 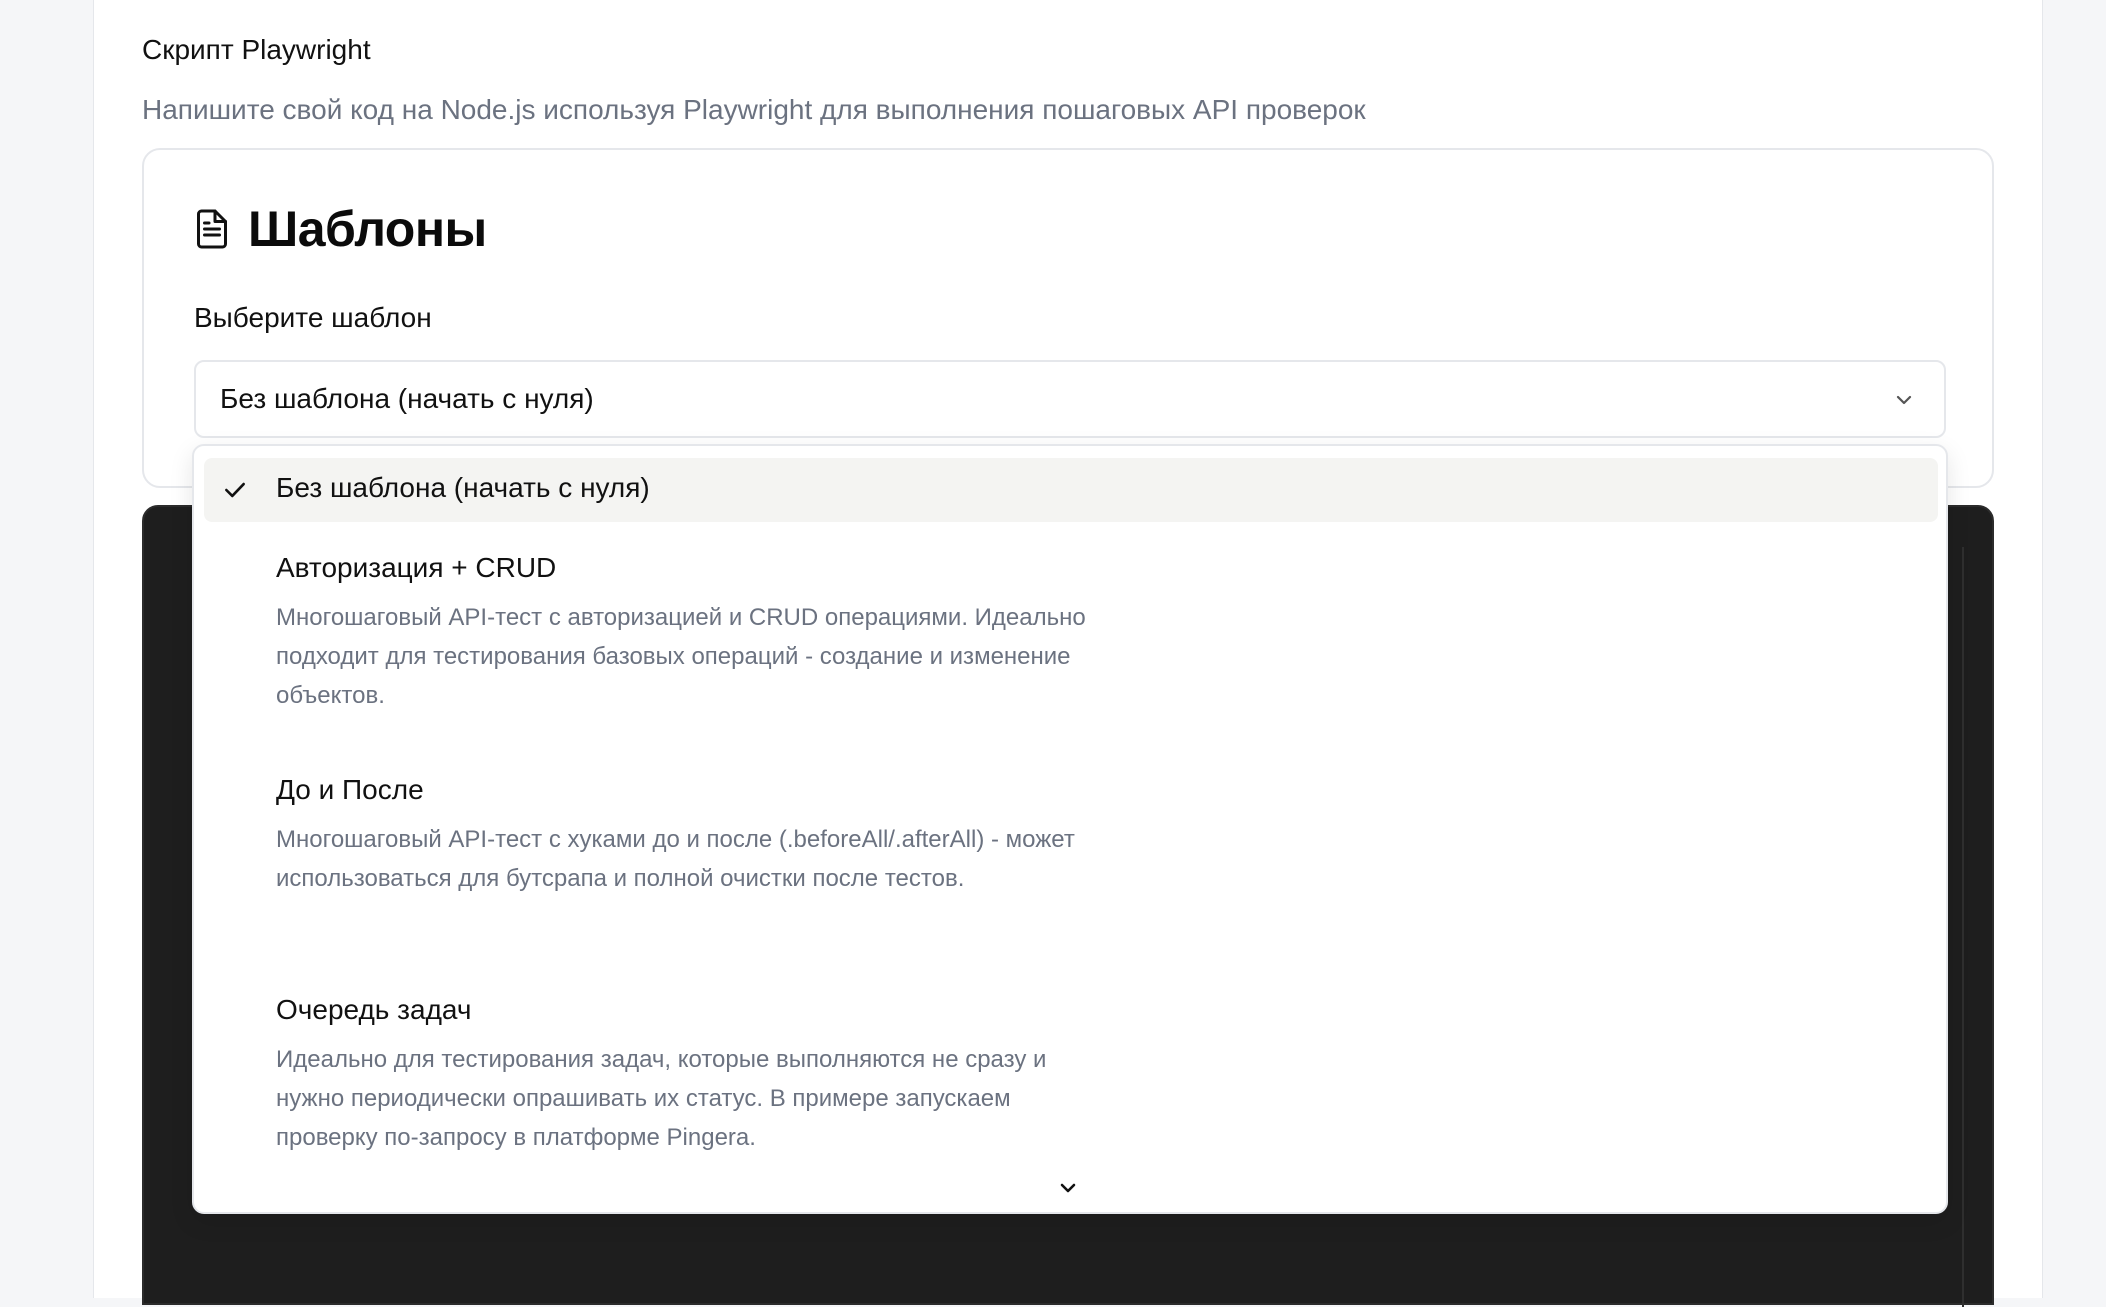 I want to click on chevron-down-icon, so click(x=1904, y=400).